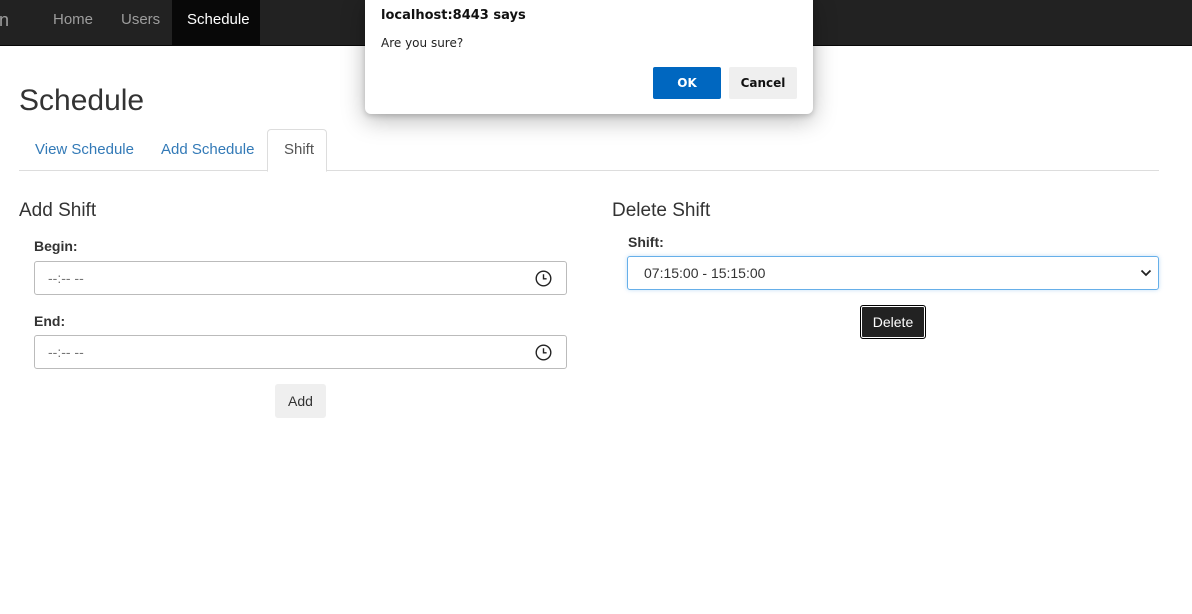 The height and width of the screenshot is (614, 1192). Describe the element at coordinates (84, 150) in the screenshot. I see `tab-view-schedule: View Schedule` at that location.